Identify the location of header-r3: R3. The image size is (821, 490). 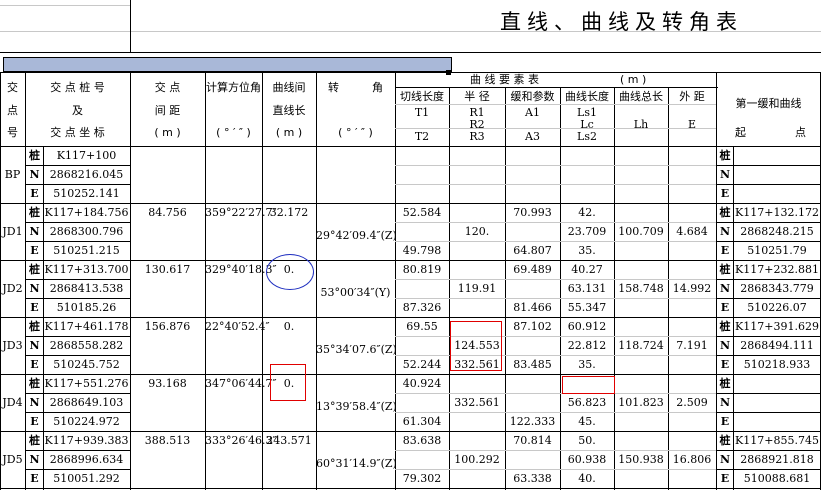
(477, 136).